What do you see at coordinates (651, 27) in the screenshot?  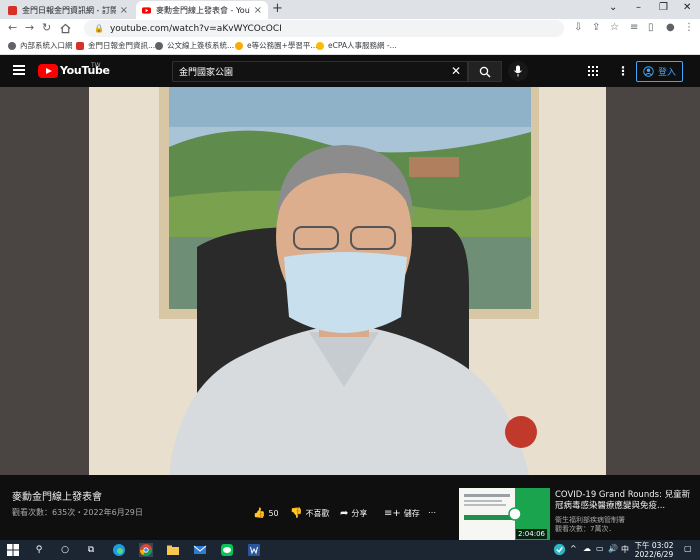 I see `side-panel-icon: ▯` at bounding box center [651, 27].